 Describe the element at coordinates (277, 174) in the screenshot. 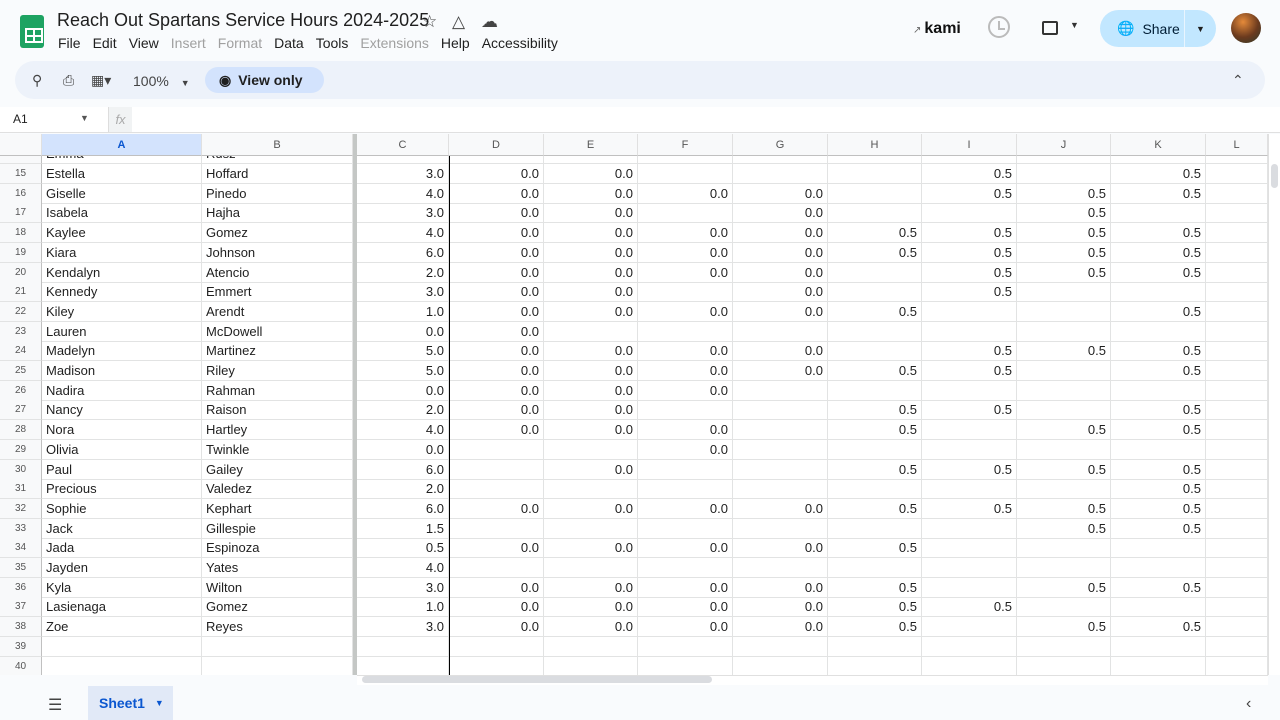

I see `cell-B15: Hoffard` at that location.